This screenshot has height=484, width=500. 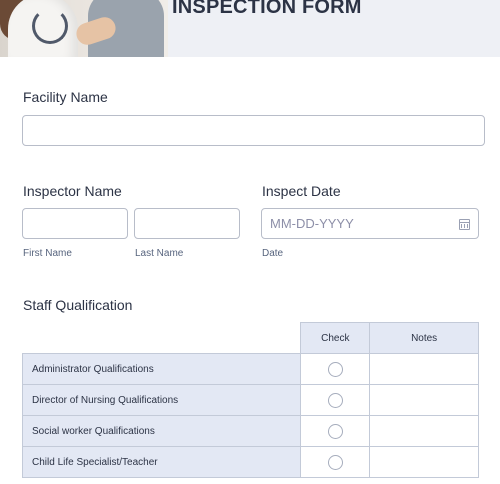 I want to click on form-header: INSPECTION FORM, so click(x=250, y=28).